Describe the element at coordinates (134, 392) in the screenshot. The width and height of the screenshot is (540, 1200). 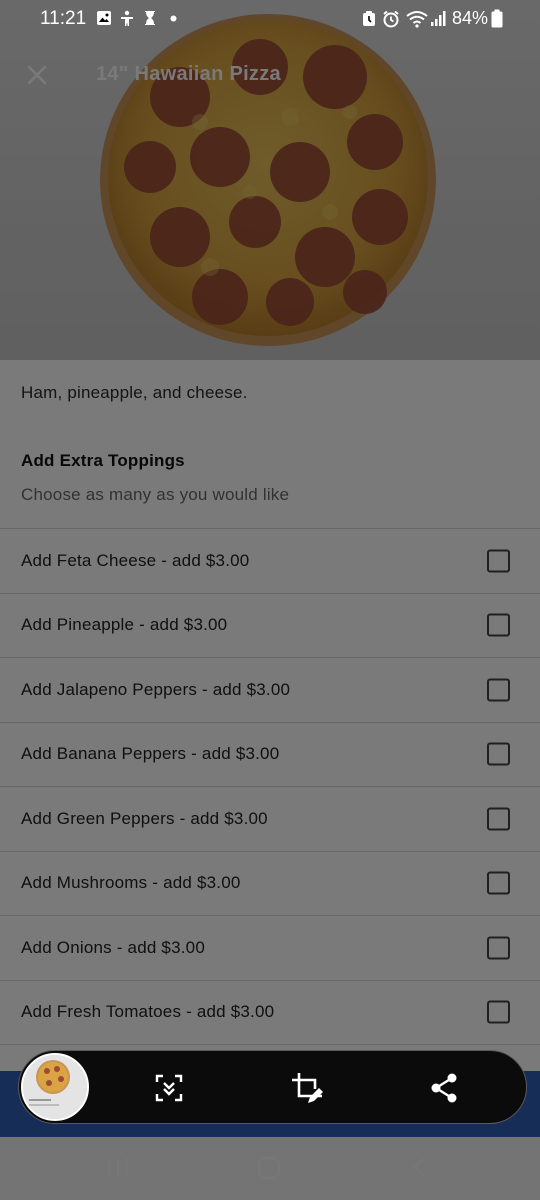
I see `item-description: Ham, pineapple, and cheese.` at that location.